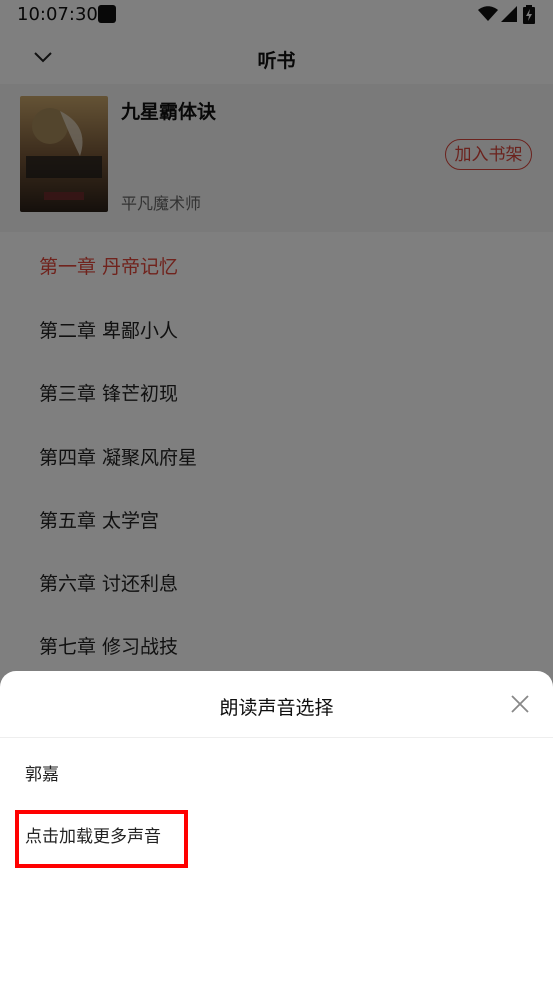  I want to click on highlight-box, so click(101, 839).